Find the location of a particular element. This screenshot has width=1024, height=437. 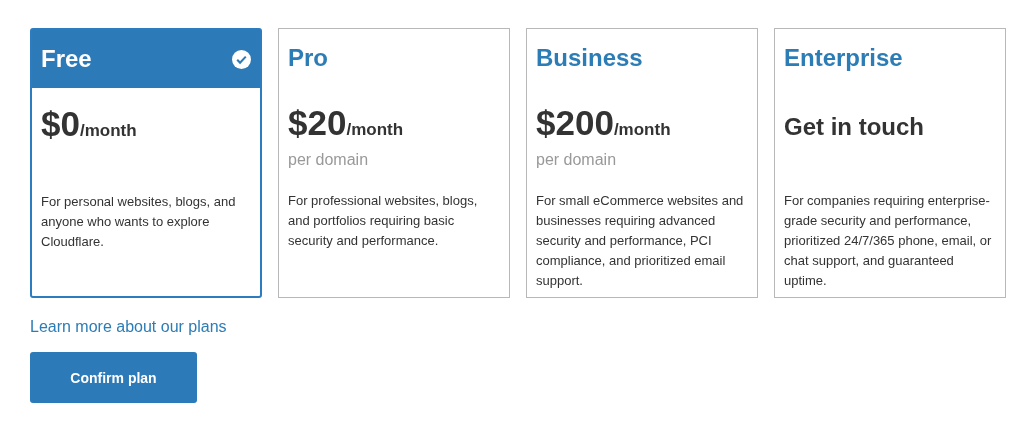

plan-description: For companies requiring enterprise-grade security and performance, prioritized 24/7/365 phone, email, or chat support, and guaranteed uptime. is located at coordinates (888, 241).